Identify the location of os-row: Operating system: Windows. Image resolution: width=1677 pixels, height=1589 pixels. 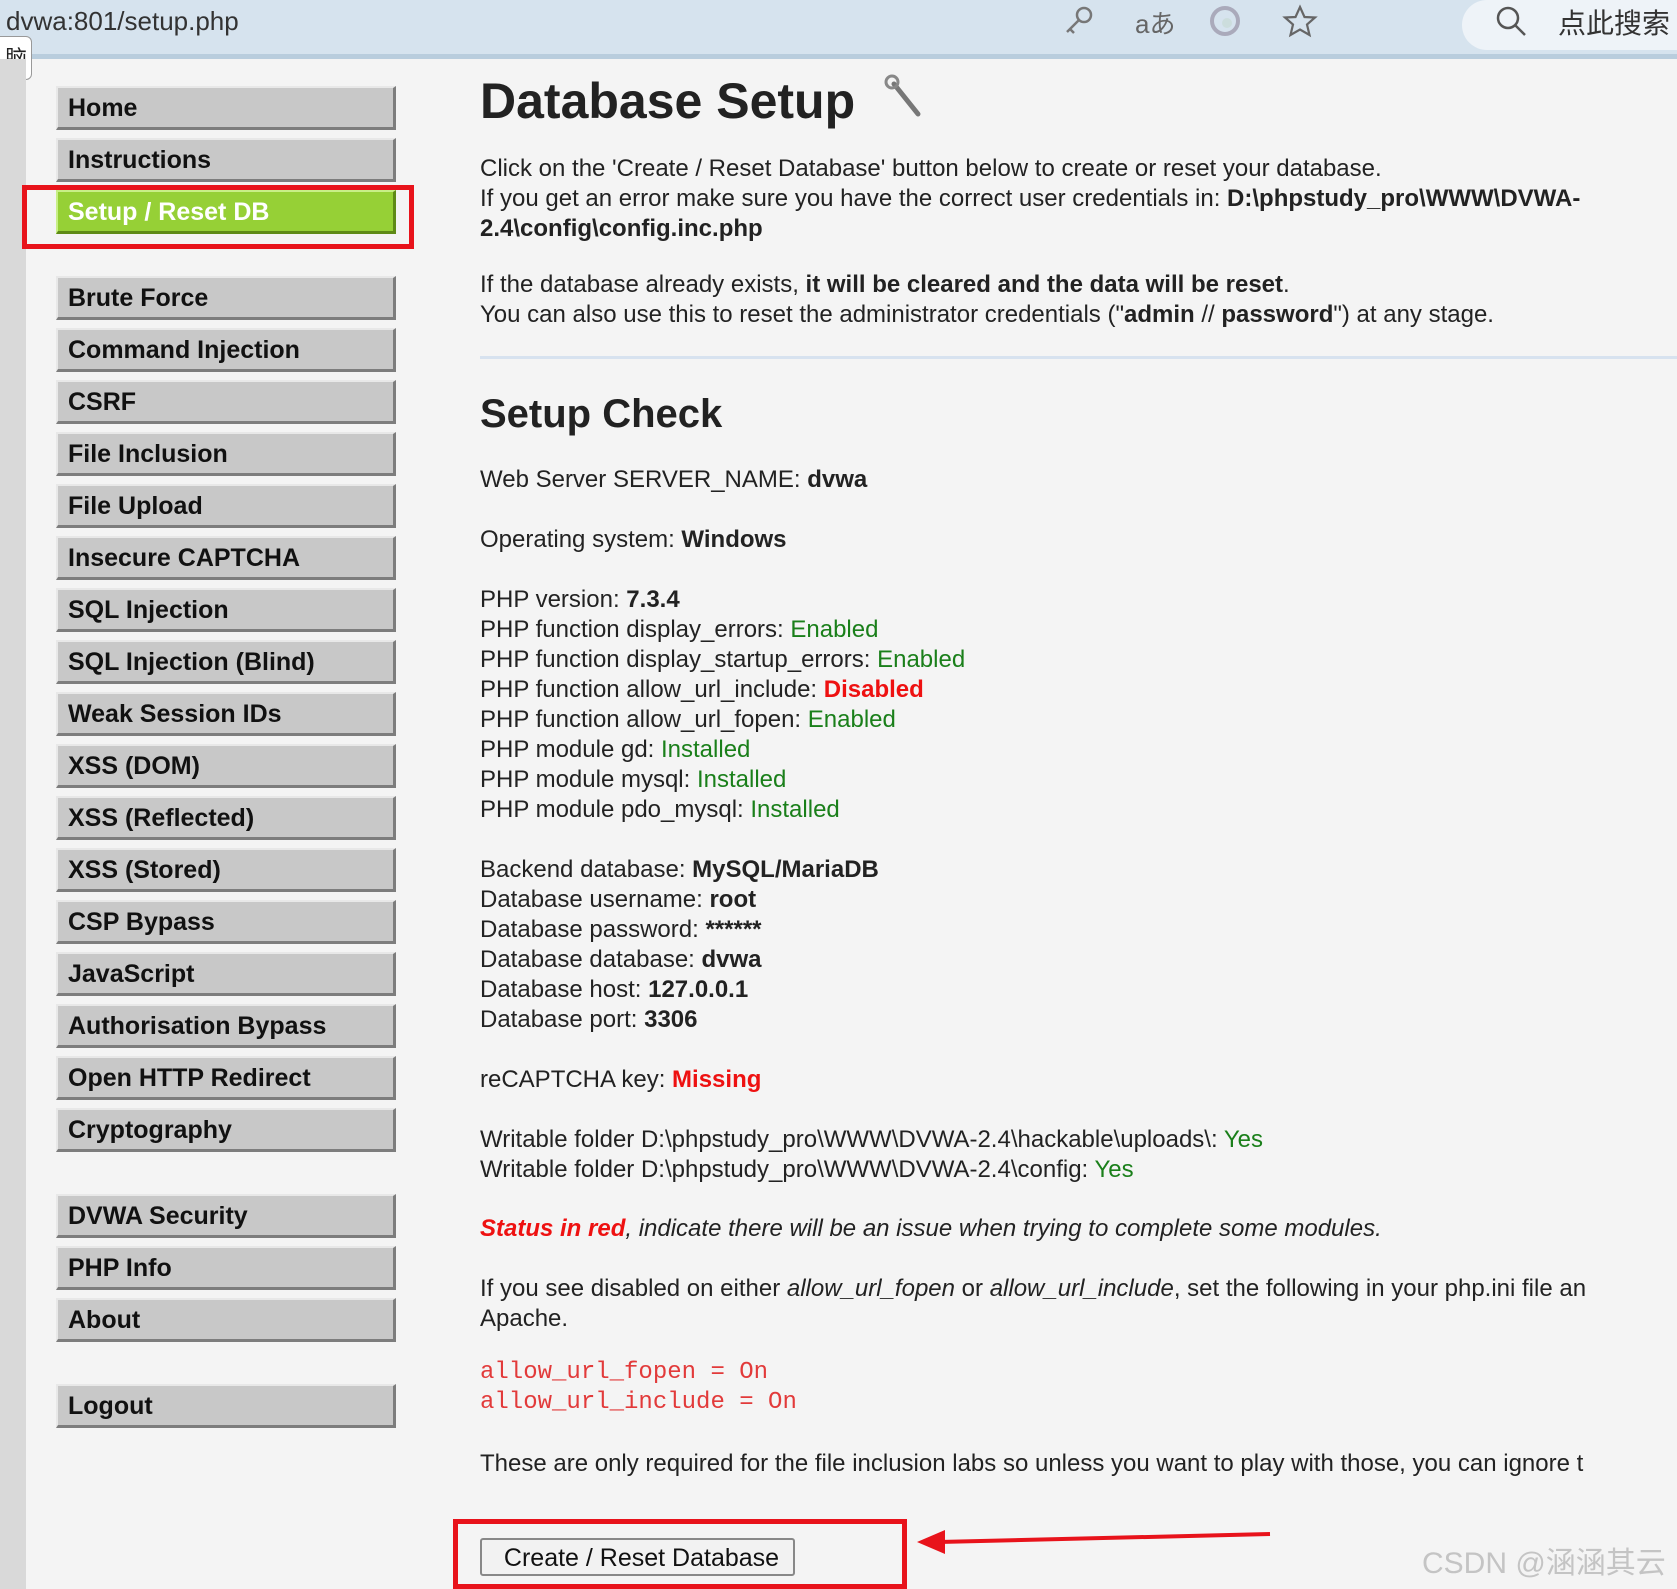
(633, 539).